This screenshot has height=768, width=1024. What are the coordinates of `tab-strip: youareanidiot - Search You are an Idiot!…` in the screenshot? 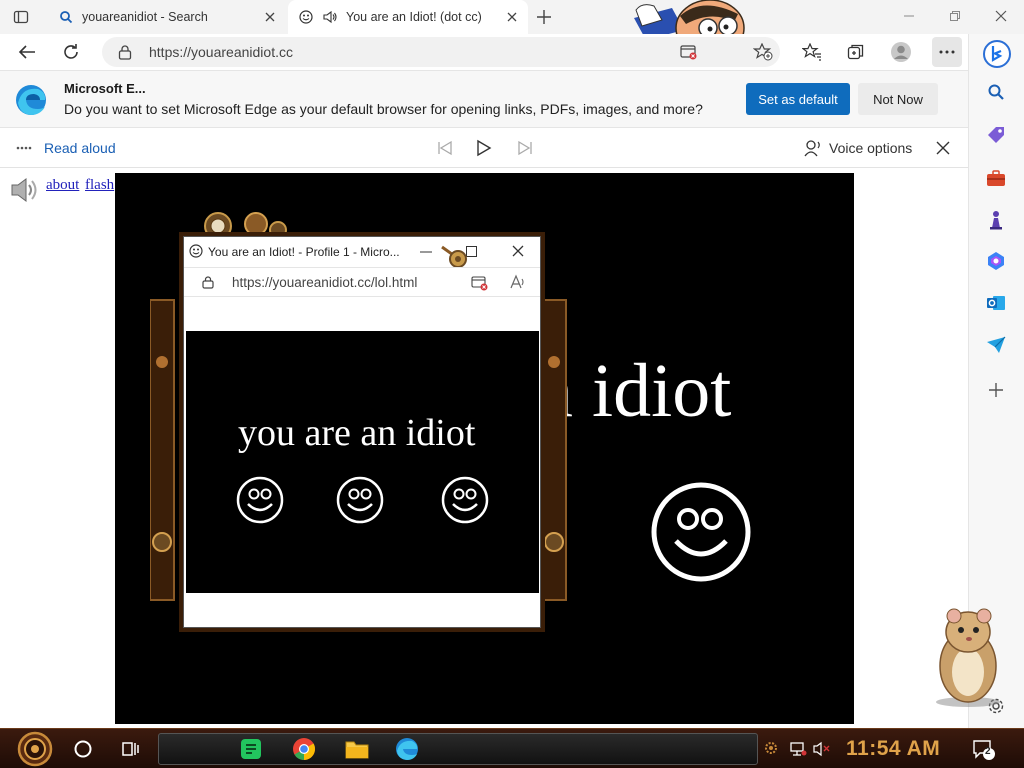 It's located at (512, 28).